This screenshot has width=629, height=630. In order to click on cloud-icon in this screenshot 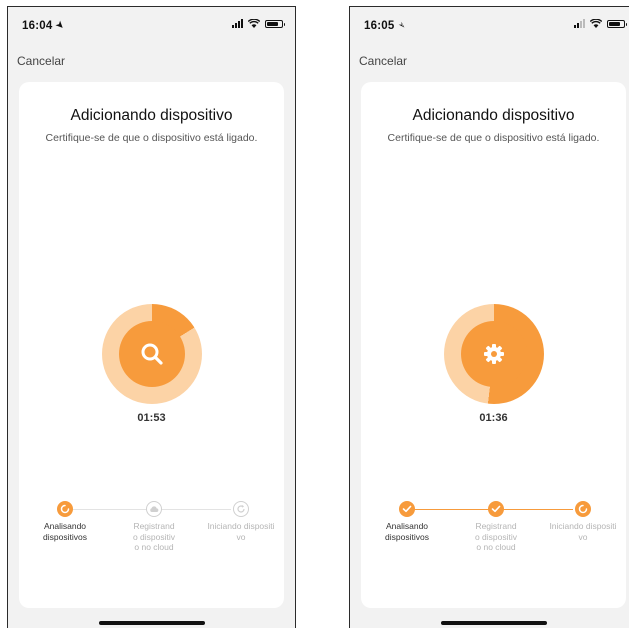, I will do `click(154, 509)`.